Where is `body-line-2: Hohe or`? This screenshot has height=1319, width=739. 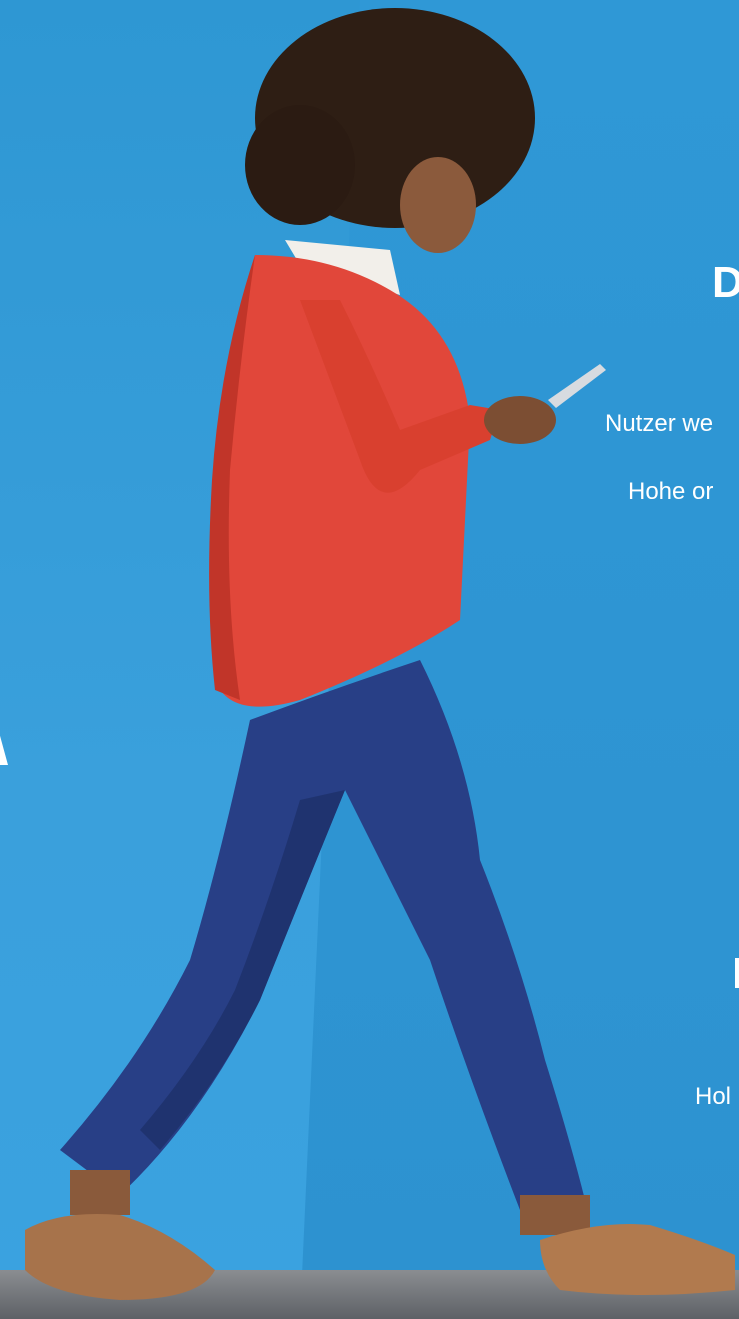 body-line-2: Hohe or is located at coordinates (671, 491).